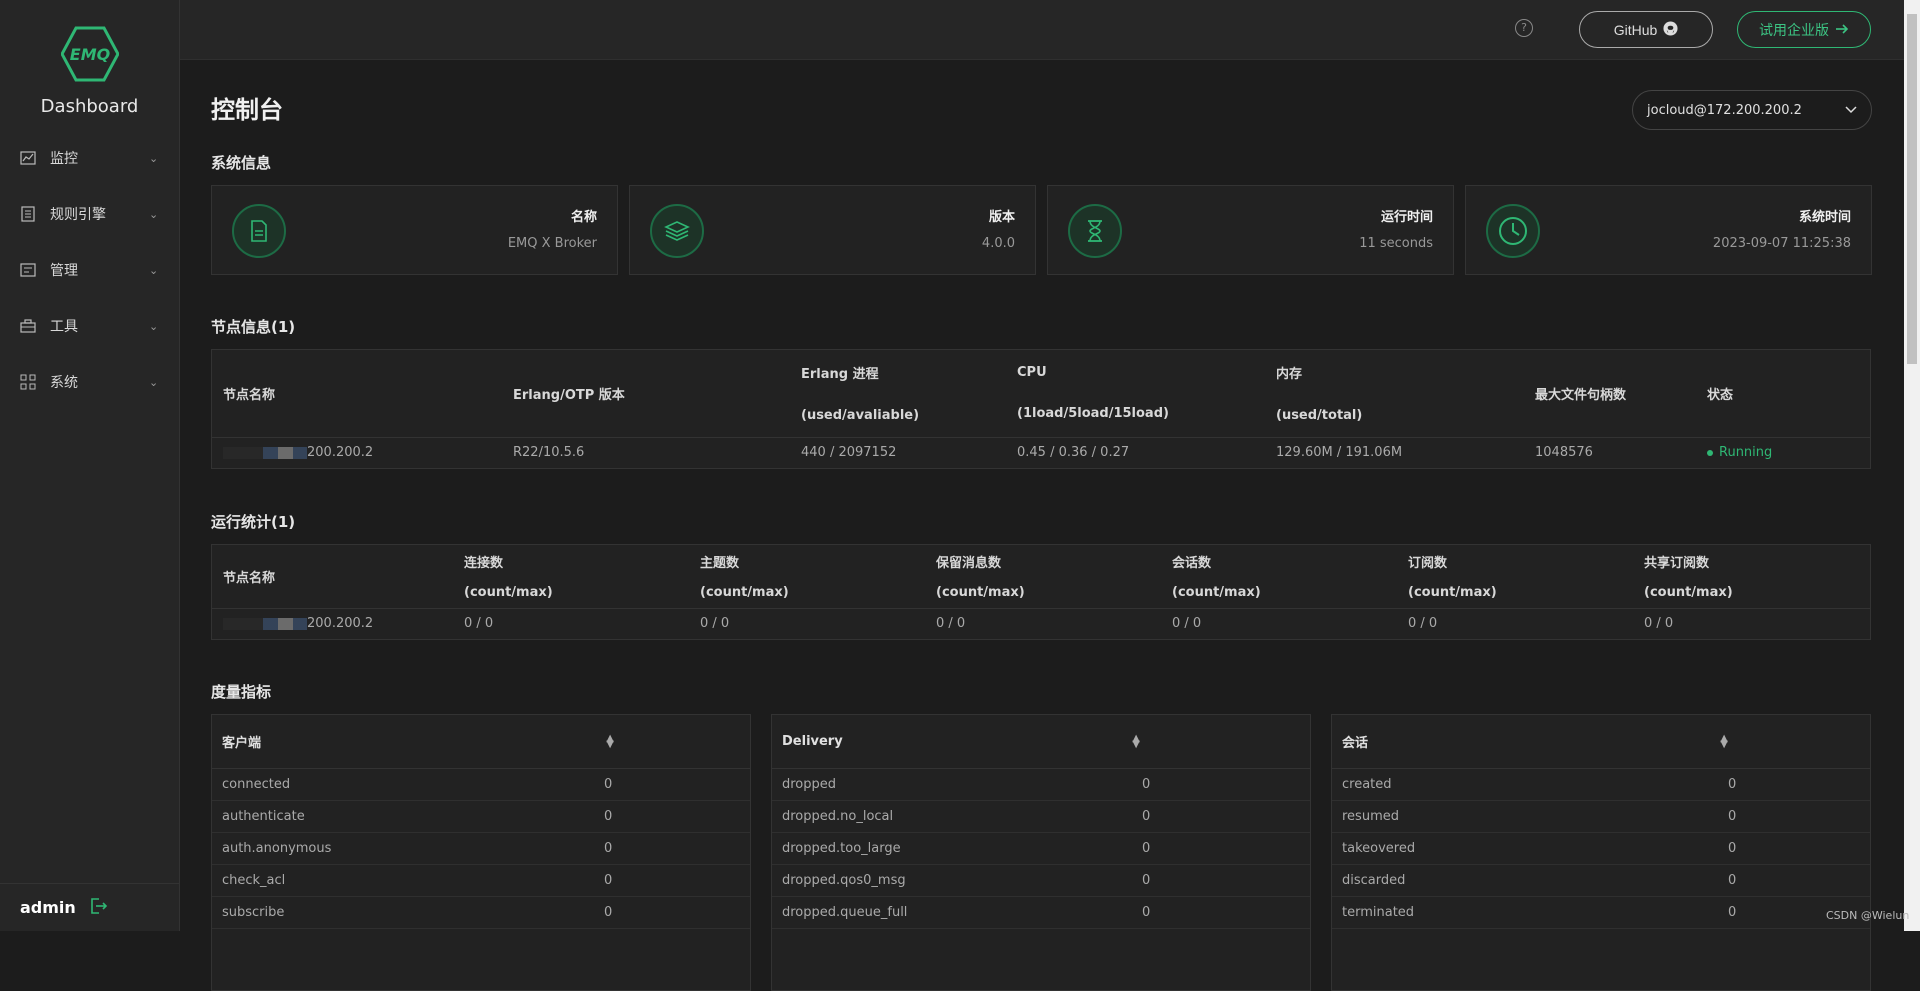 The width and height of the screenshot is (1920, 991). Describe the element at coordinates (898, 393) in the screenshot. I see `col-header-erlang-proc: Erlang 进程 (used/avaliable)` at that location.